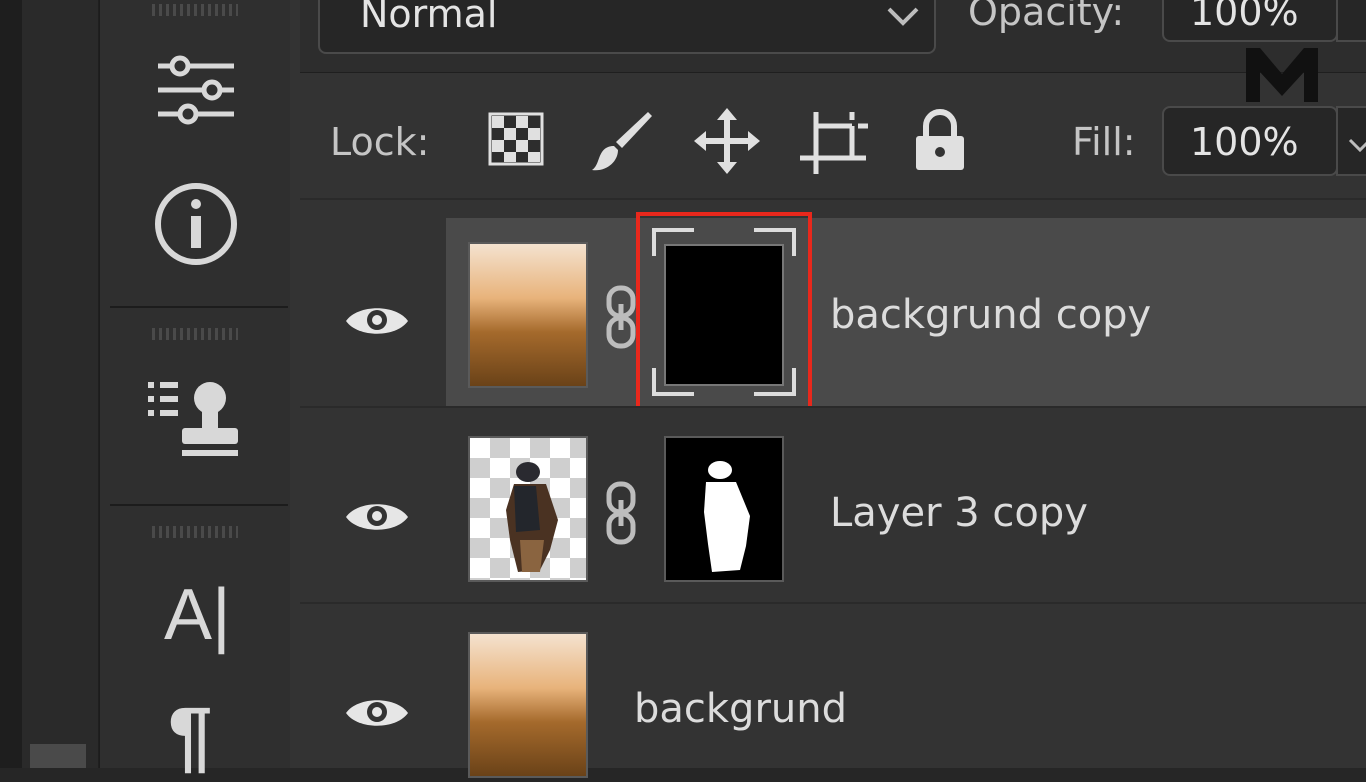 The height and width of the screenshot is (782, 1366). What do you see at coordinates (197, 615) in the screenshot?
I see `character-icon: A|` at bounding box center [197, 615].